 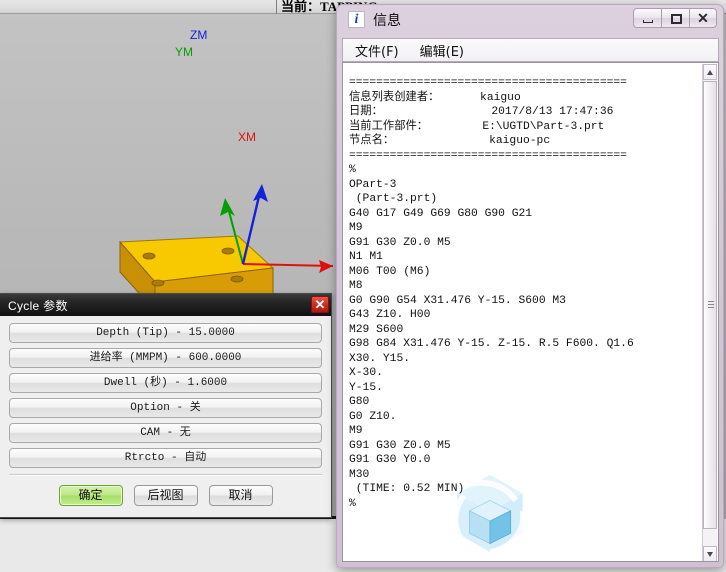 What do you see at coordinates (90, 495) in the screenshot?
I see `ok-button: 确定` at bounding box center [90, 495].